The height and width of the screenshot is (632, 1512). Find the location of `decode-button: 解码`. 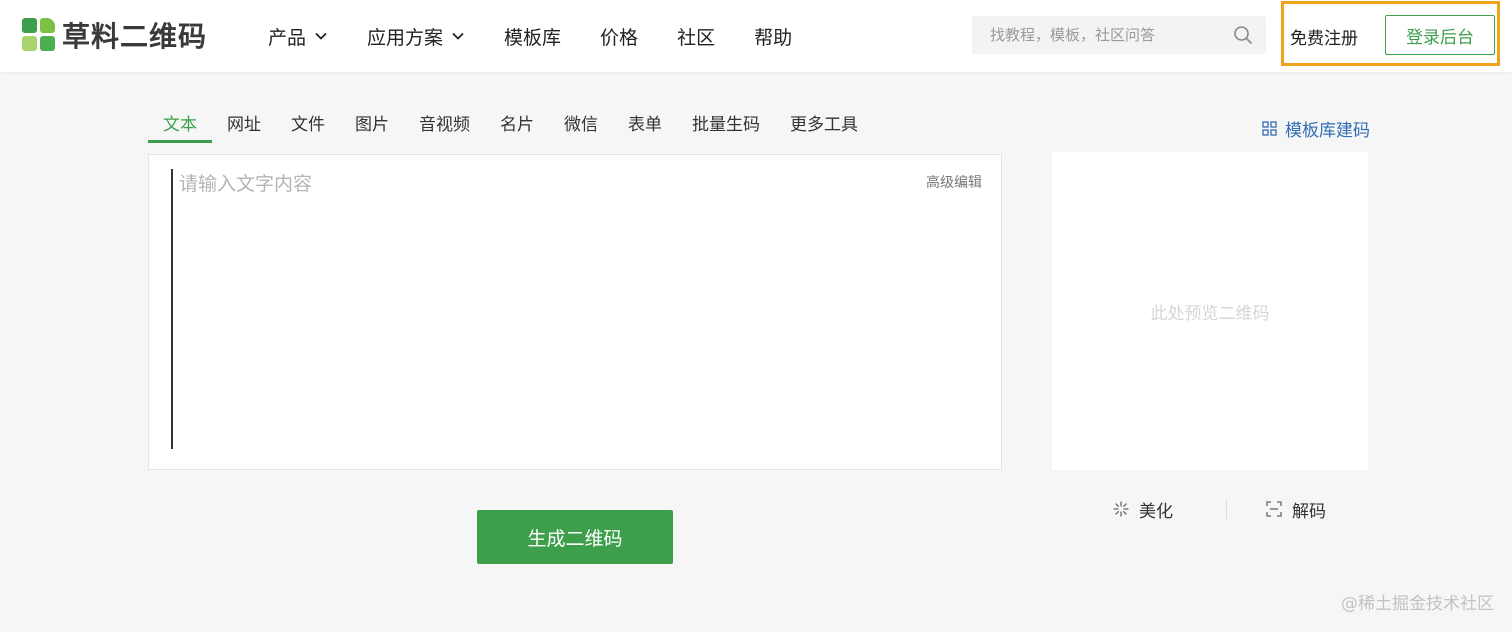

decode-button: 解码 is located at coordinates (1295, 509).